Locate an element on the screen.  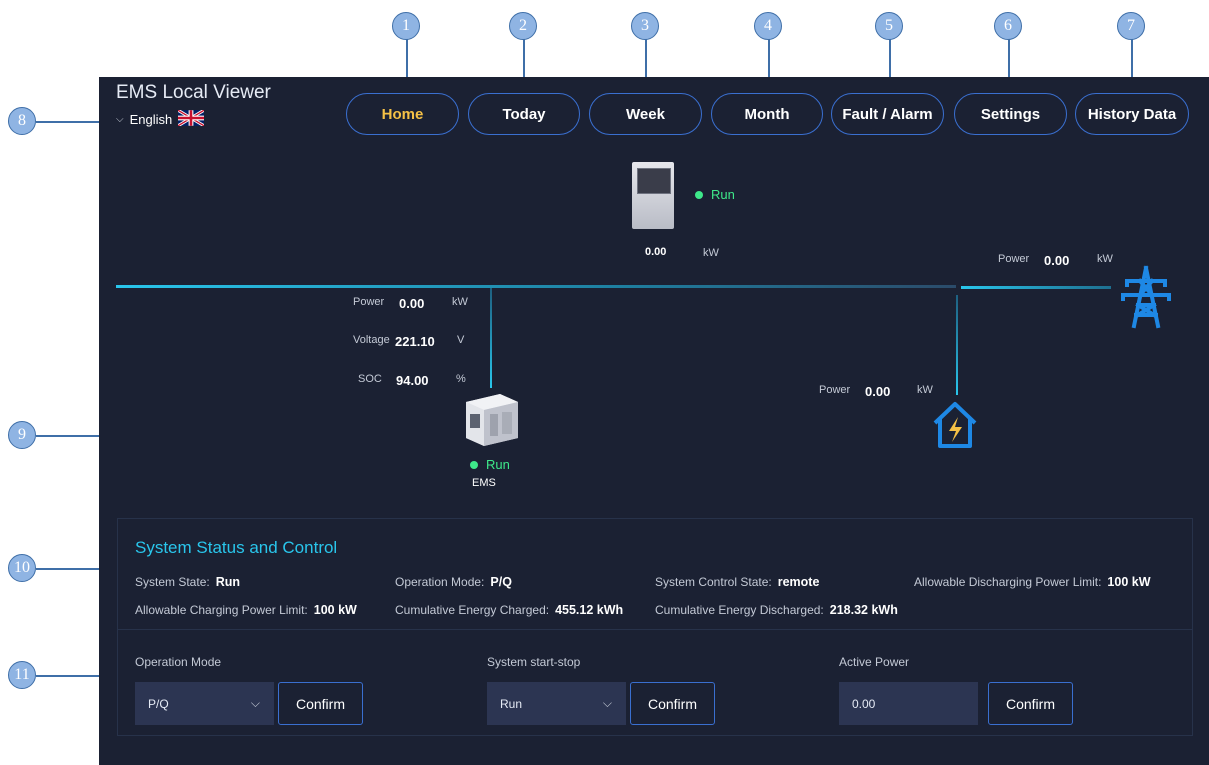
storage-soc-label: SOC is located at coordinates (370, 379).